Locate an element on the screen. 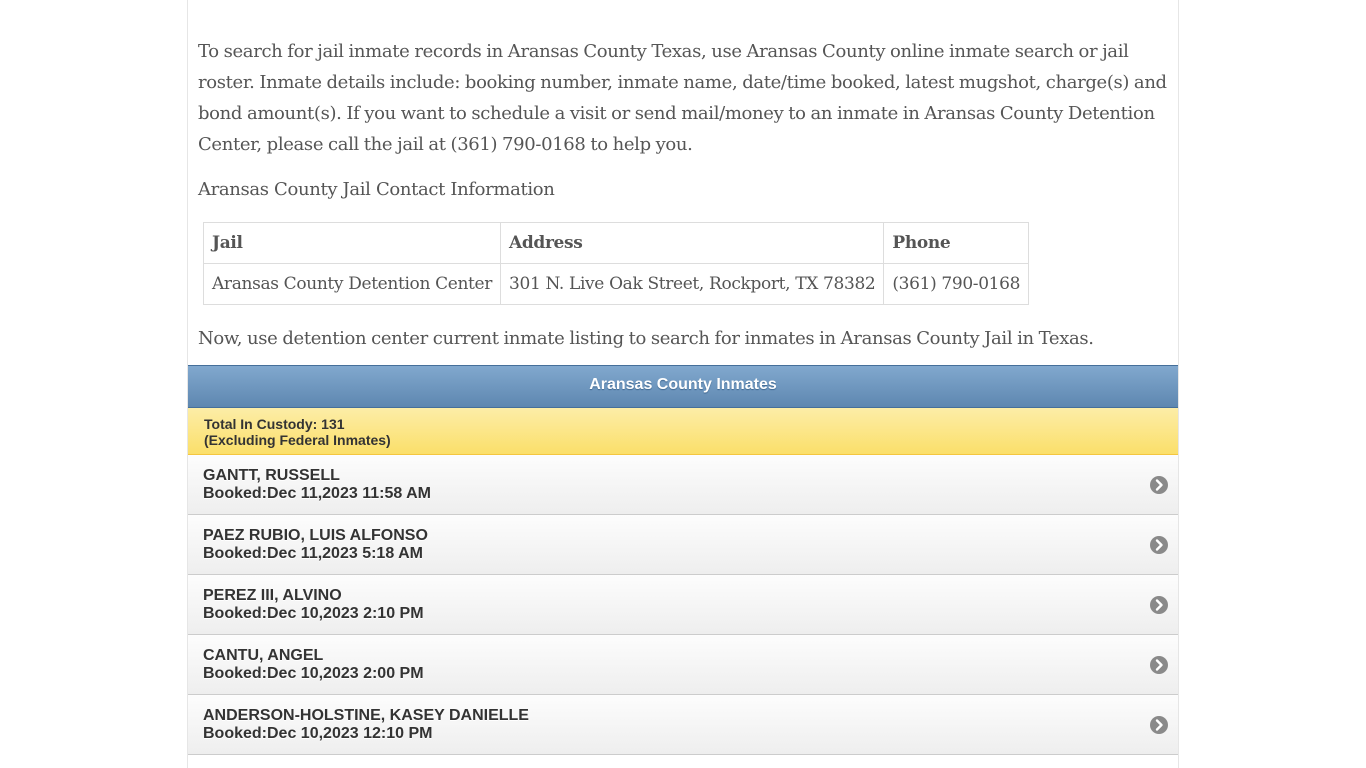  inmate-name: PAEZ RUBIO, LUIS ALFONSO is located at coordinates (315, 535).